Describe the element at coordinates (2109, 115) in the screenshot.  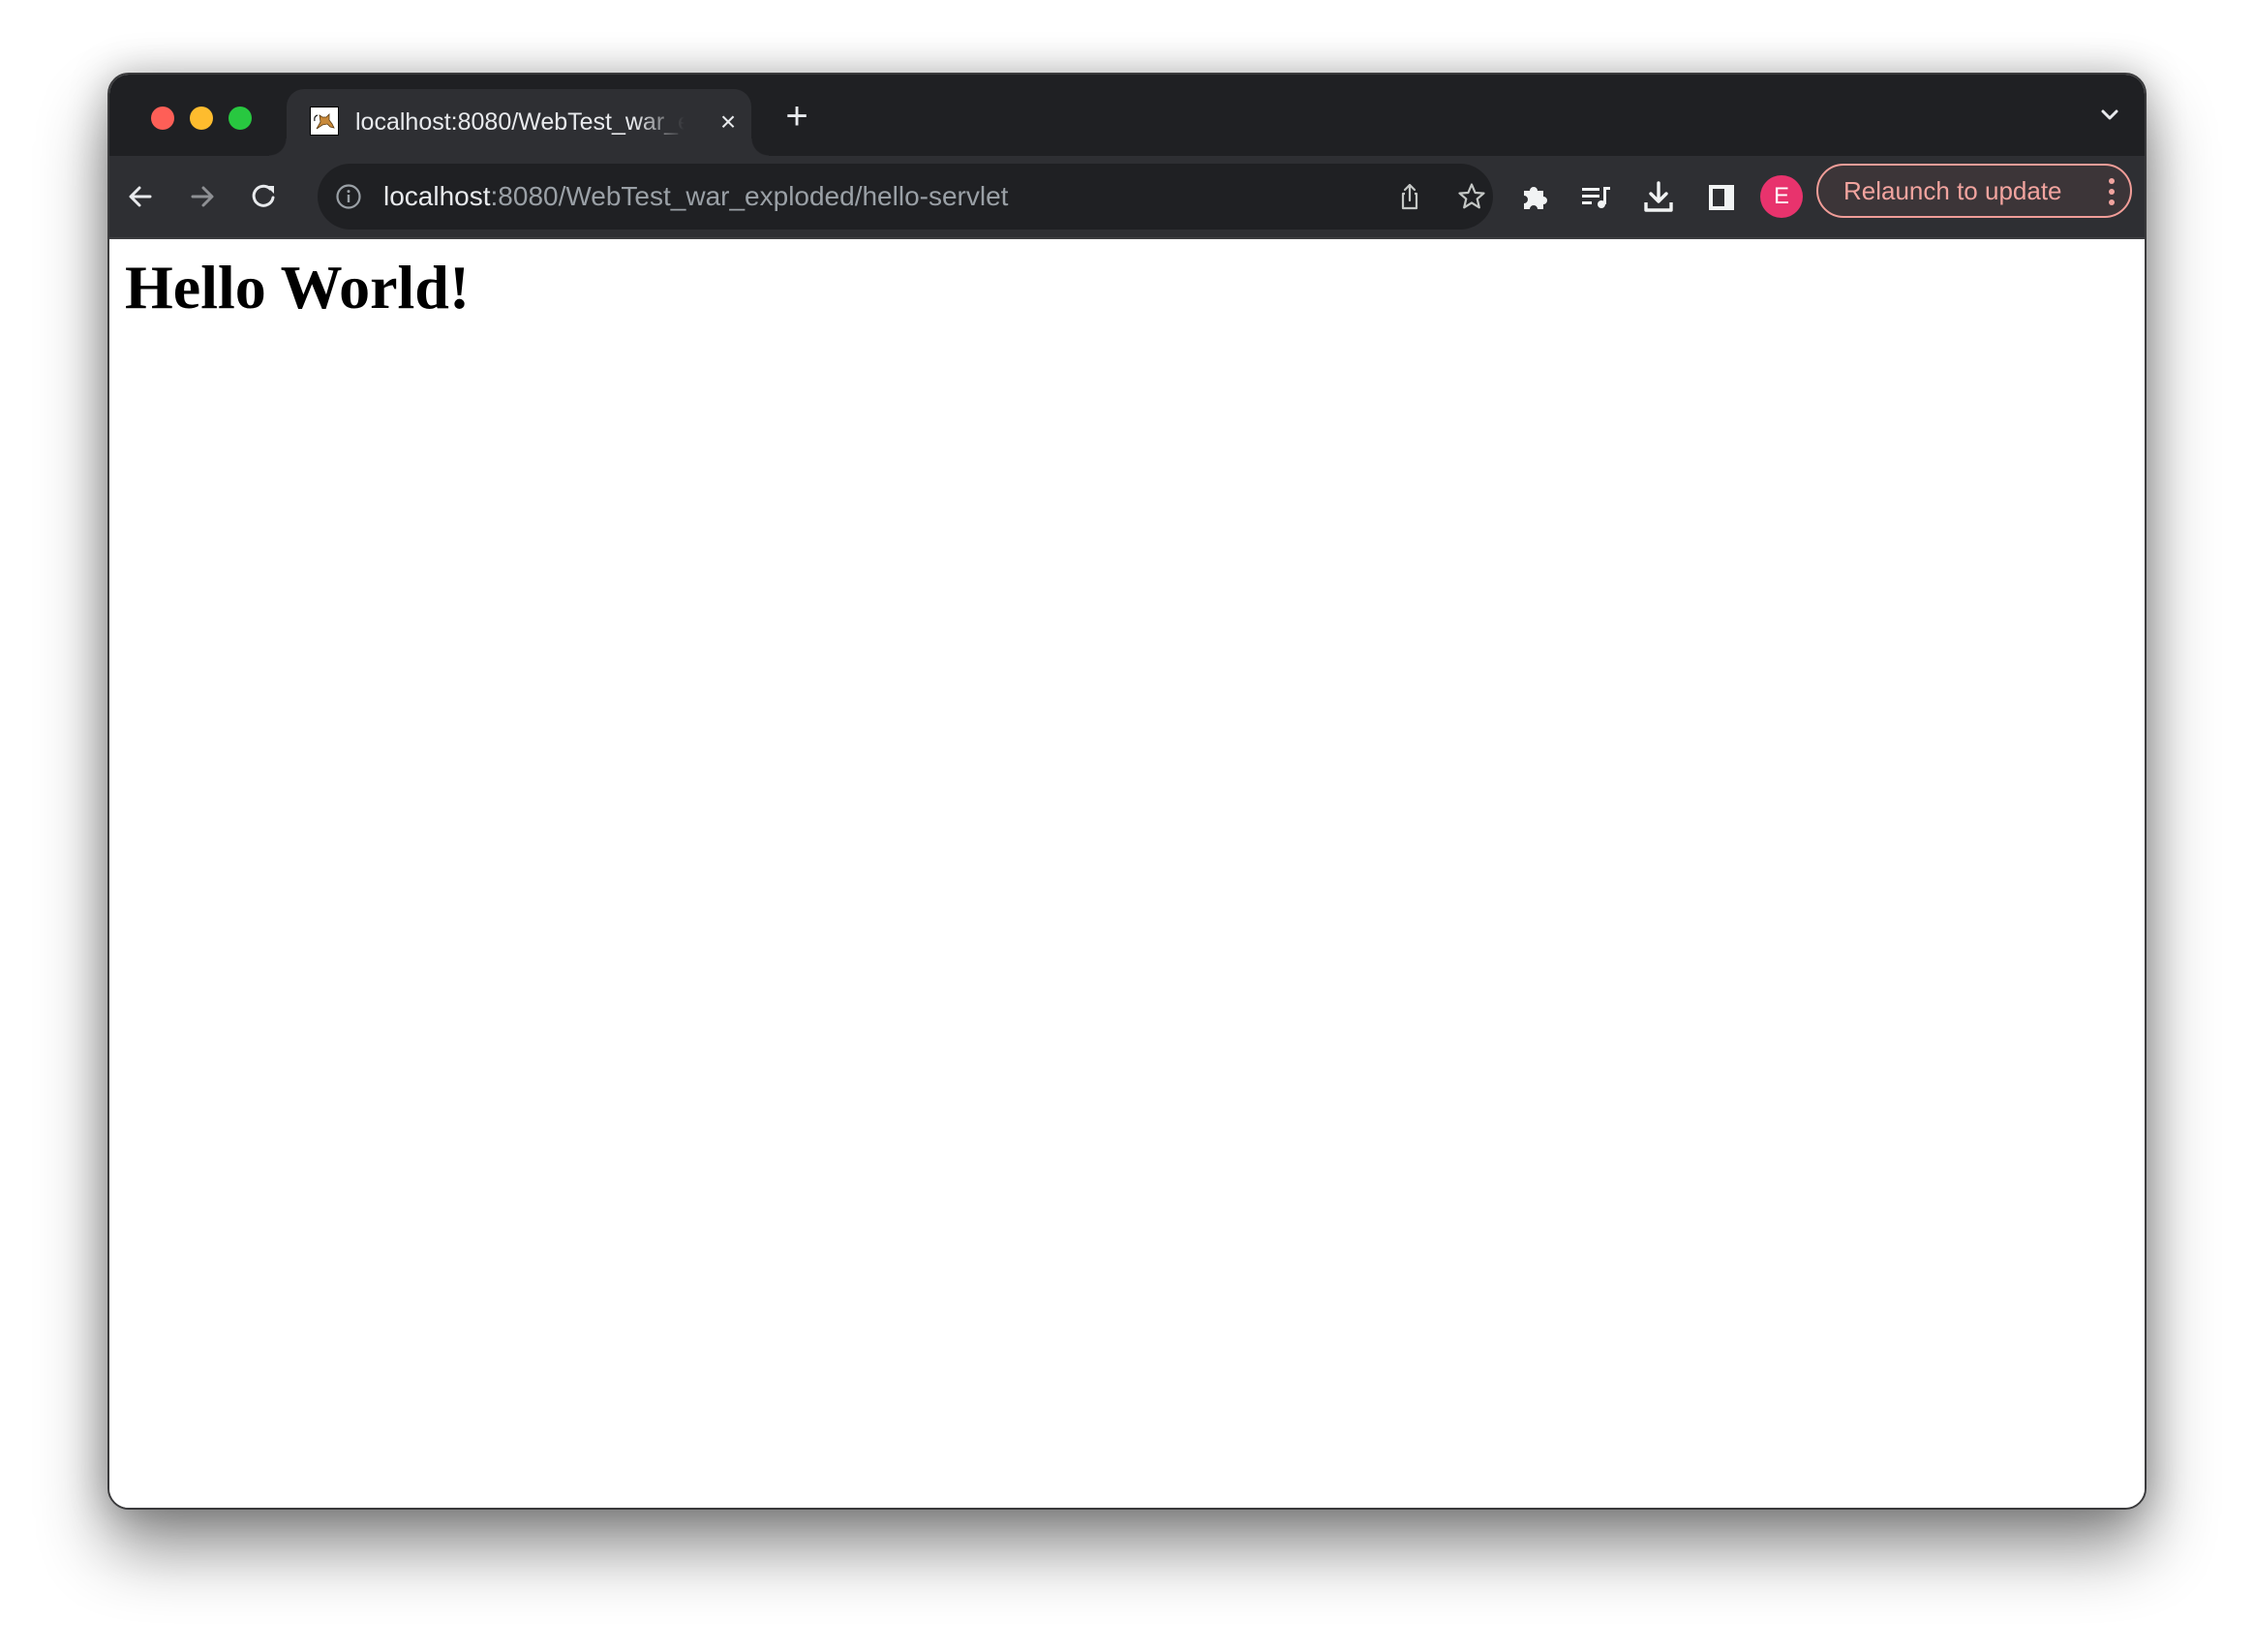
I see `tab-search-chevron-down-icon` at that location.